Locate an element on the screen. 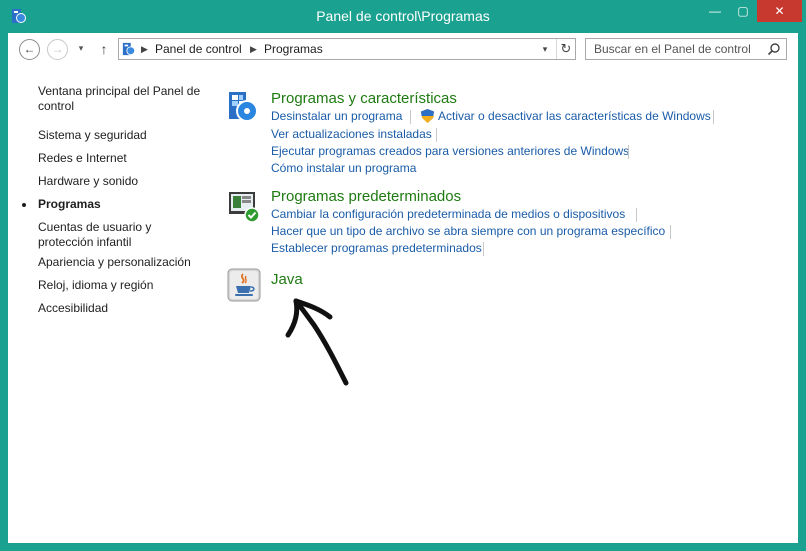 This screenshot has width=806, height=551. maximize-button: ▢ is located at coordinates (743, 11).